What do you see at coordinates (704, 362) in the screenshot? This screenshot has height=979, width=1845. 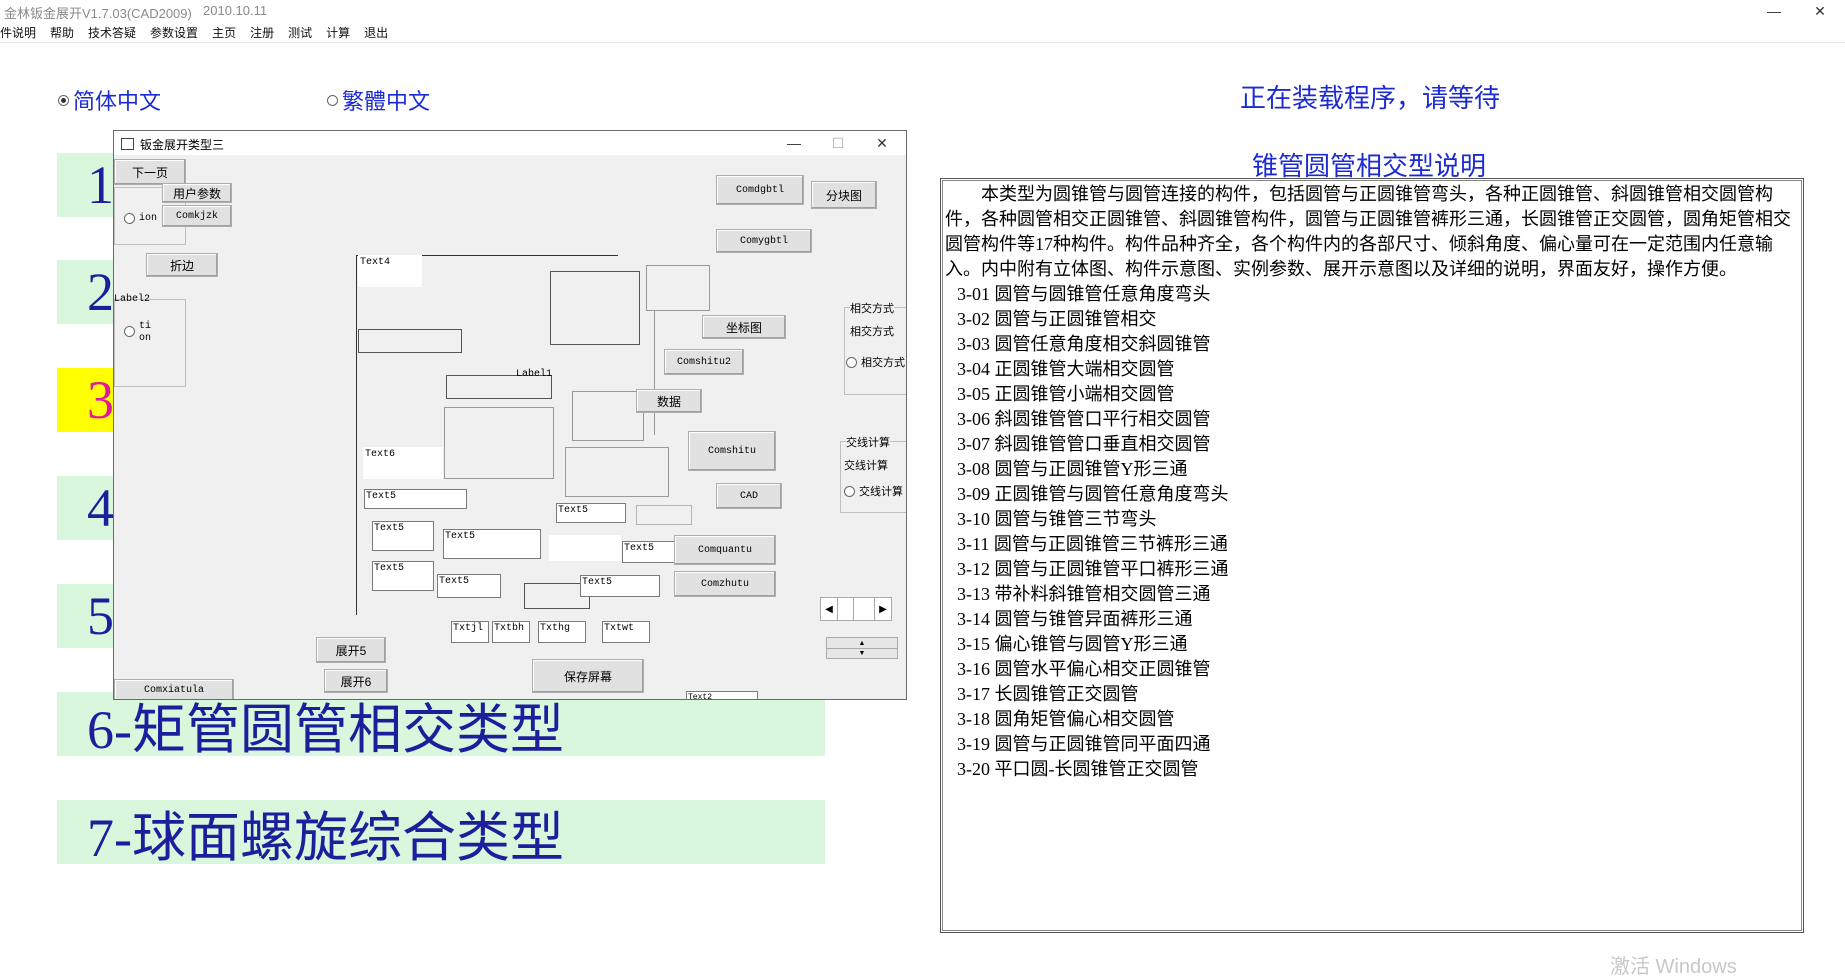 I see `comshitu2-button: Comshitu2` at bounding box center [704, 362].